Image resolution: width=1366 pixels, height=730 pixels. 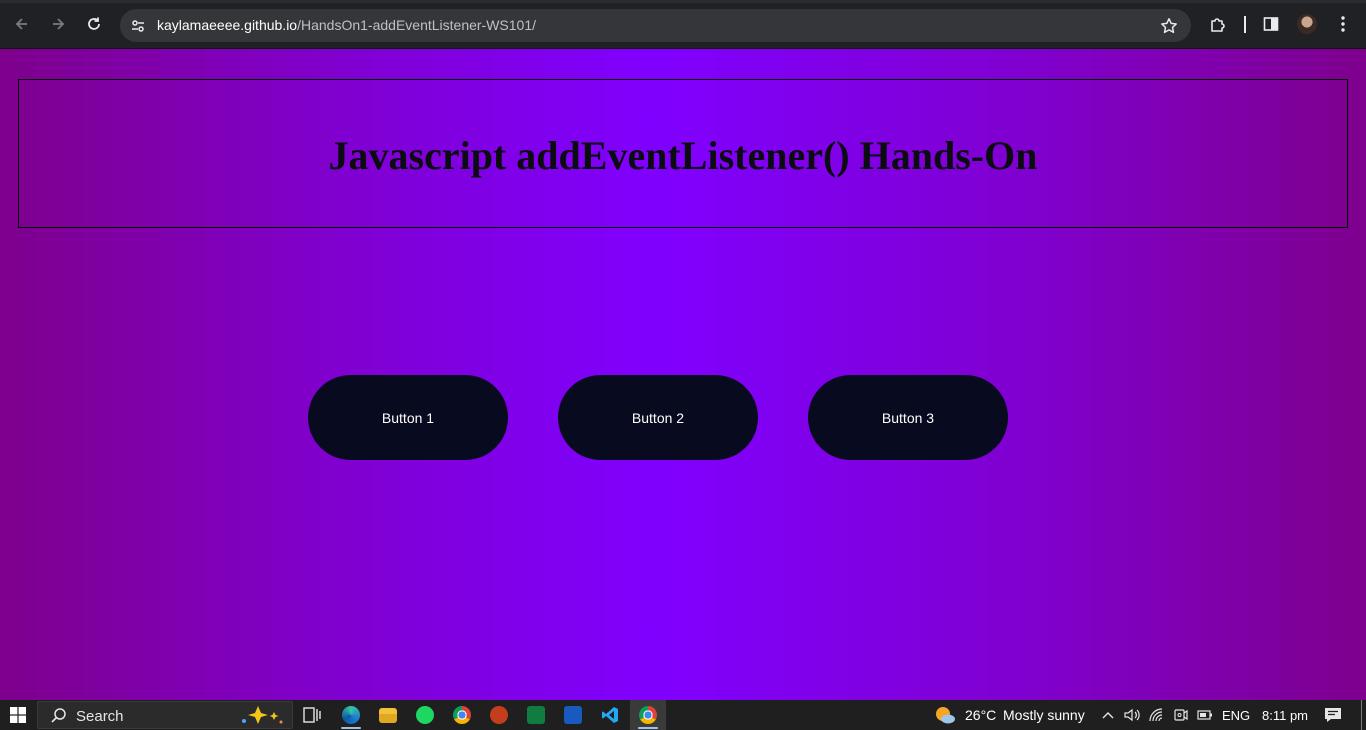 I want to click on spotify-icon, so click(x=425, y=715).